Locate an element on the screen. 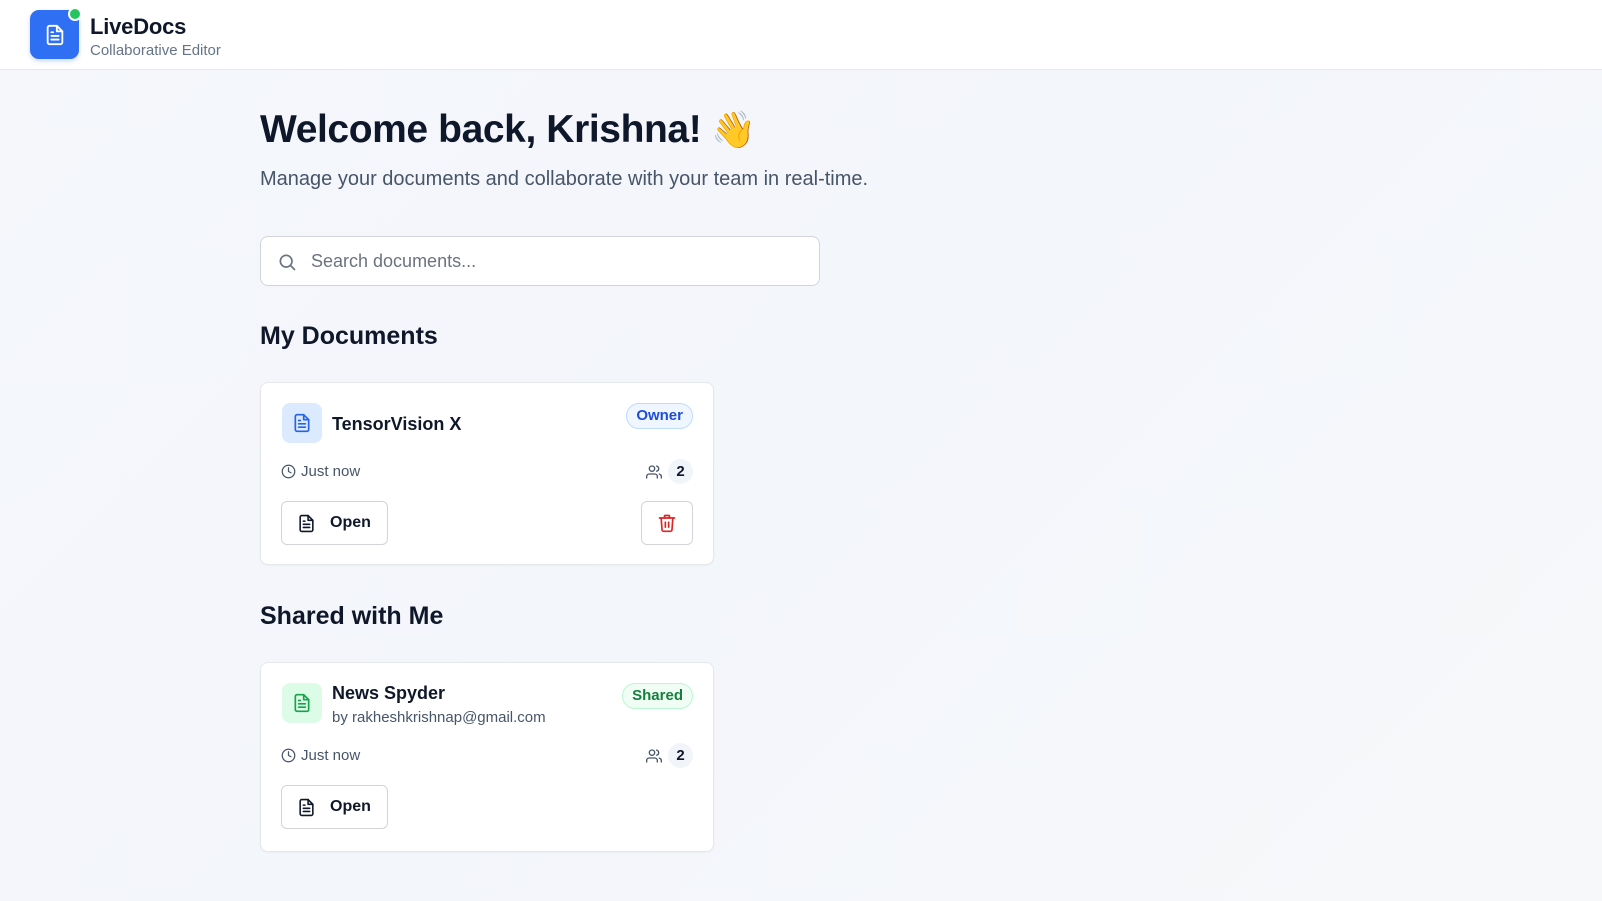  welcome-heading: Welcome back, Krishna! 👋 is located at coordinates (508, 130).